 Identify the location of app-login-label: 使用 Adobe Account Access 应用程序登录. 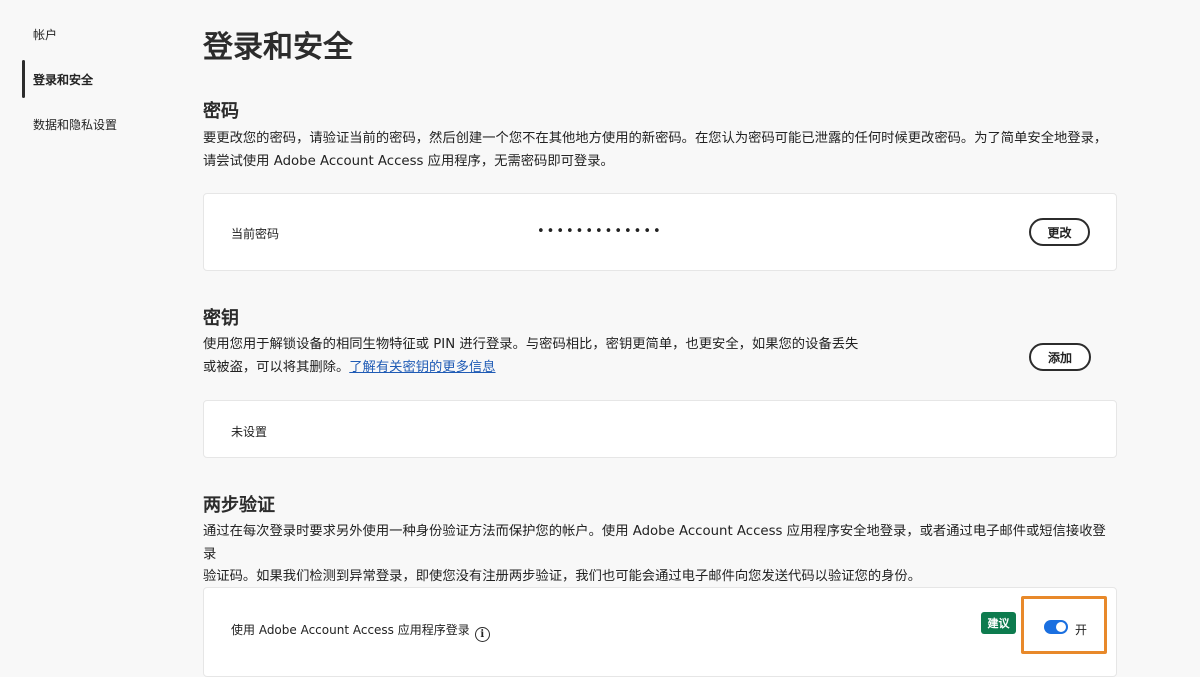
(350, 630).